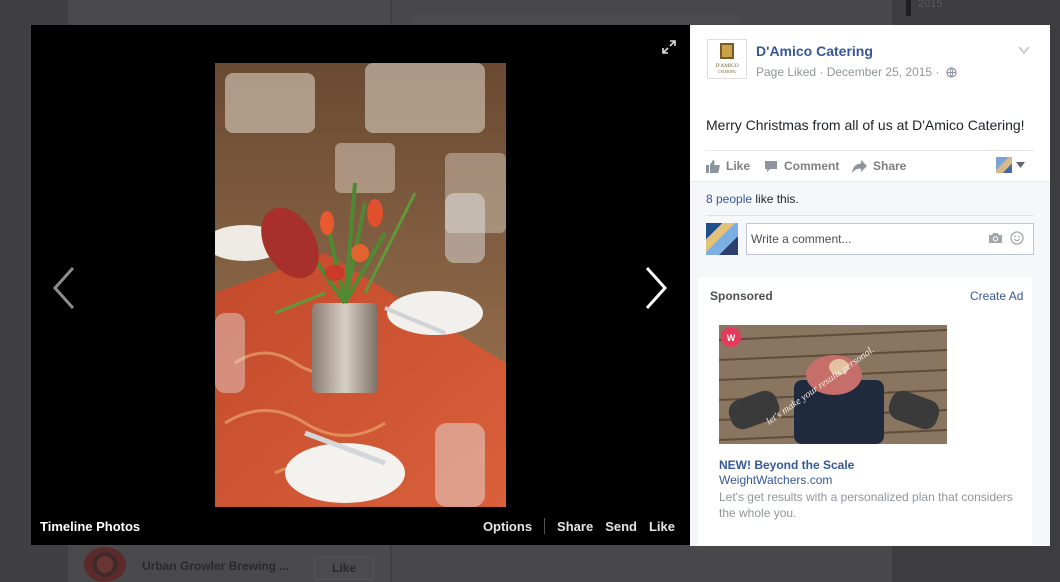  I want to click on post-meta: Page Liked · December 25, 2015 ·, so click(856, 72).